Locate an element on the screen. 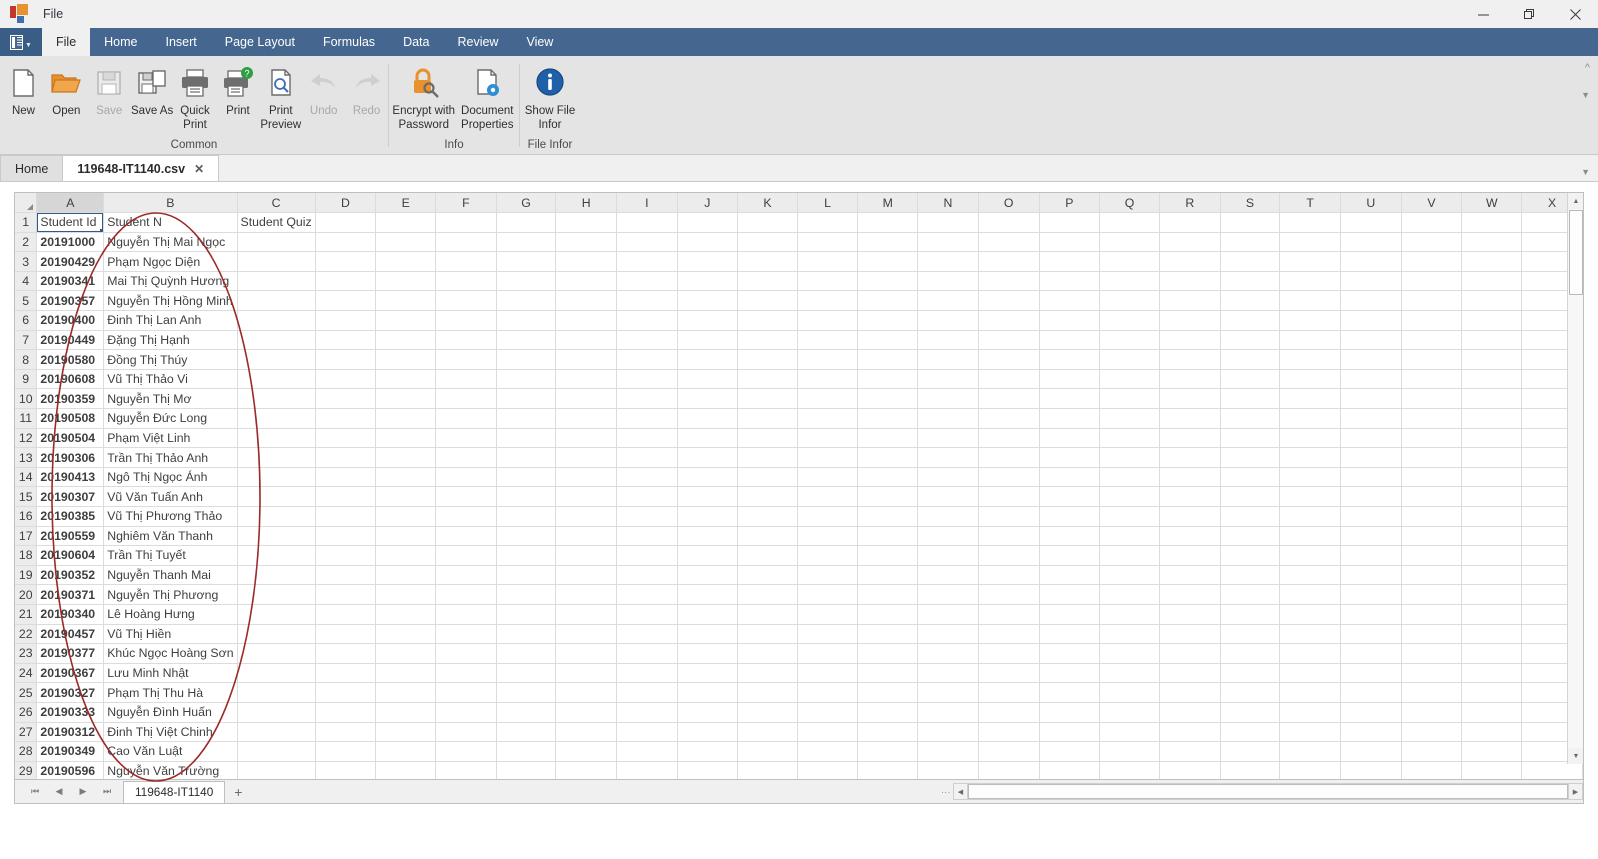 The height and width of the screenshot is (859, 1598). cell-B29: Nguyễn Văn Trường is located at coordinates (170, 770).